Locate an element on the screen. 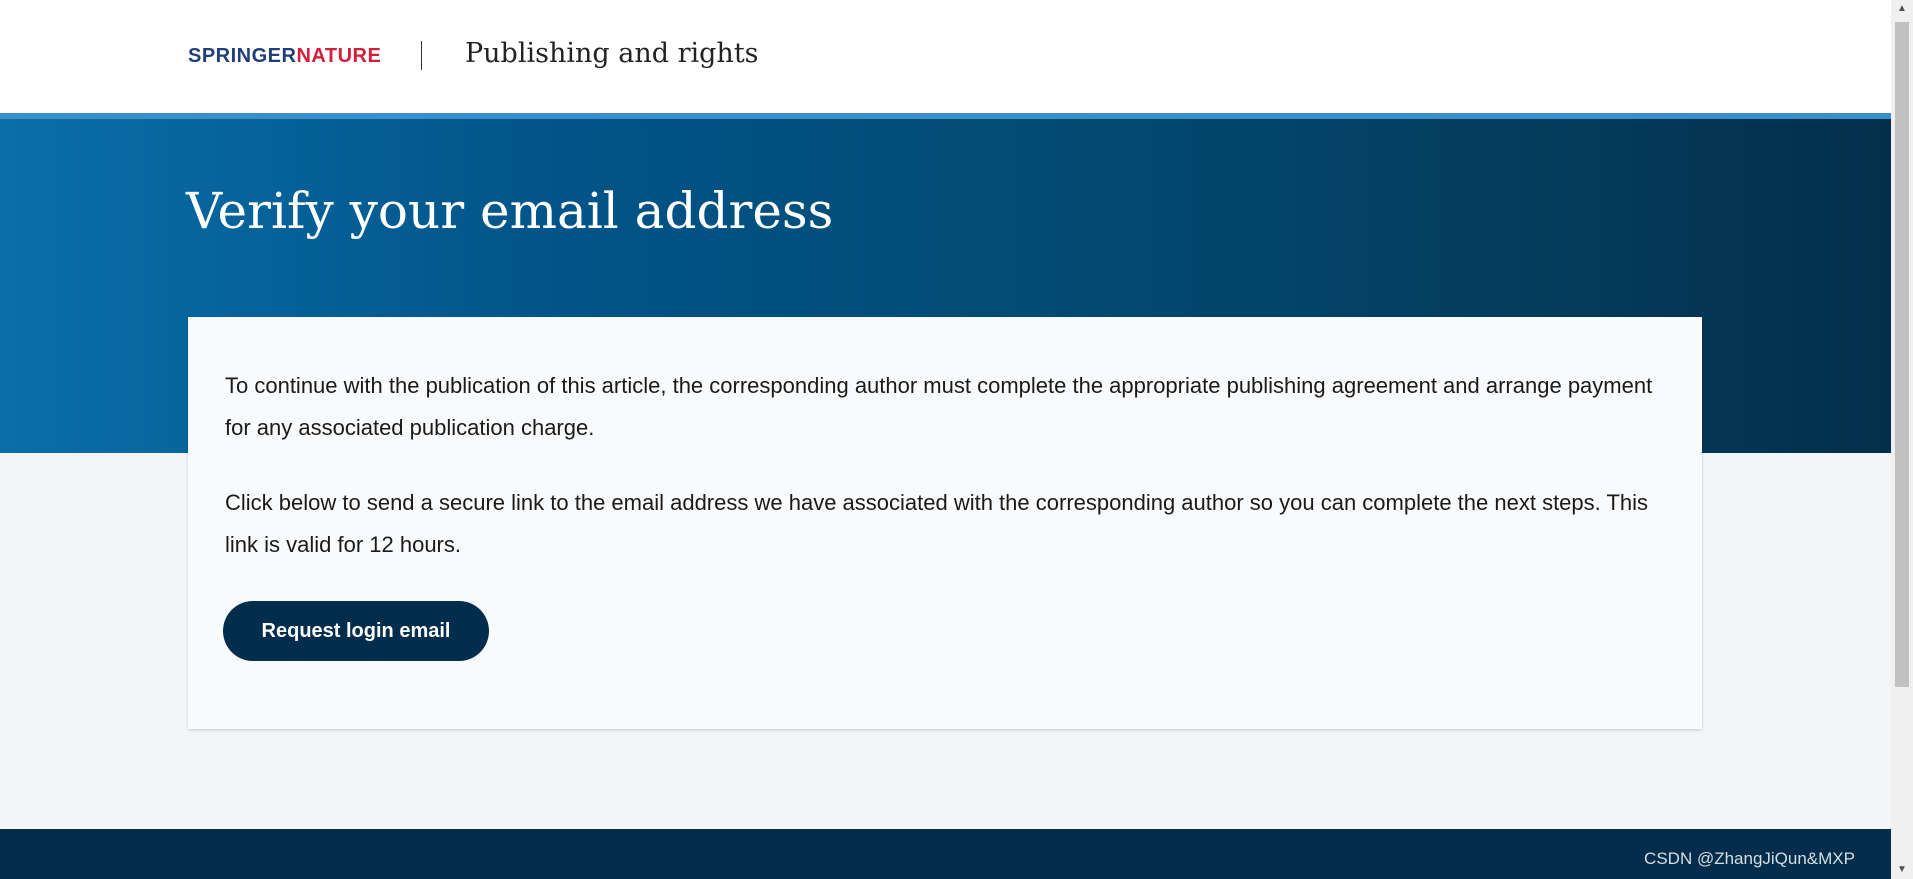  scroll-up-arrow-icon: ▲ is located at coordinates (1902, 9).